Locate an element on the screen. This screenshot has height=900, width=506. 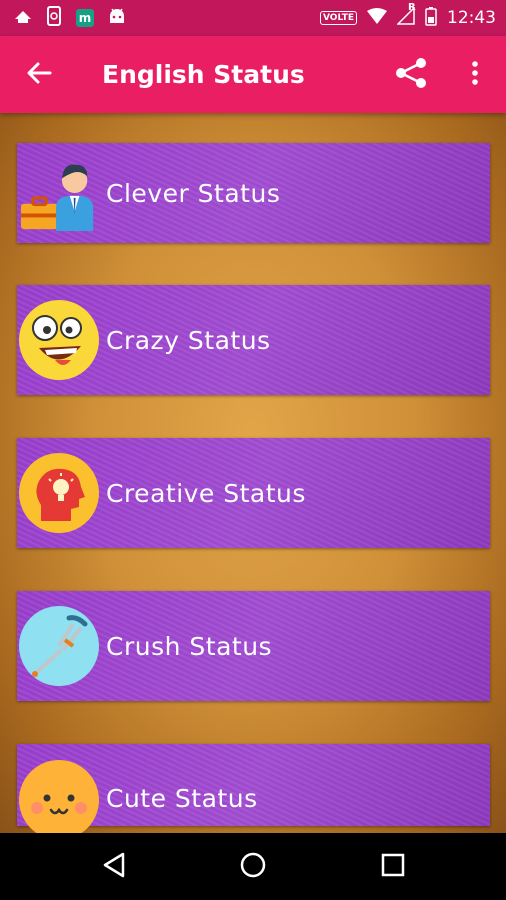
page-title: English Status is located at coordinates (203, 74).